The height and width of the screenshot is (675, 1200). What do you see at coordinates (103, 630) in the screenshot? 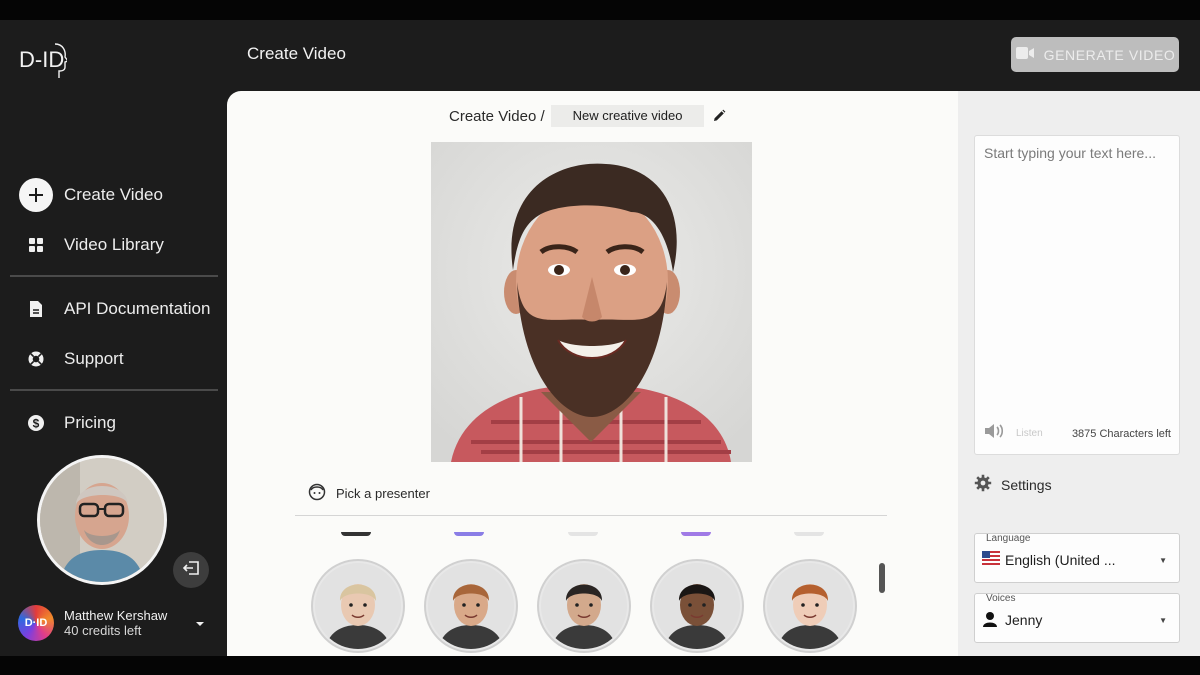
I see `user-credits: 40 credits left` at bounding box center [103, 630].